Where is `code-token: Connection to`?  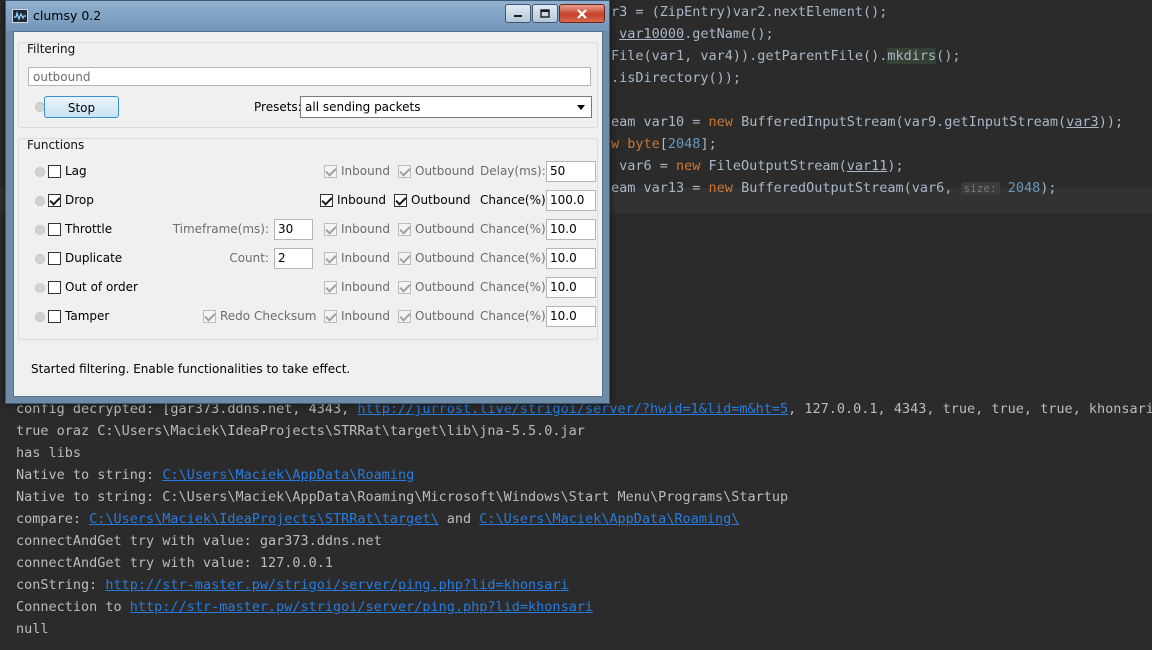
code-token: Connection to is located at coordinates (73, 607).